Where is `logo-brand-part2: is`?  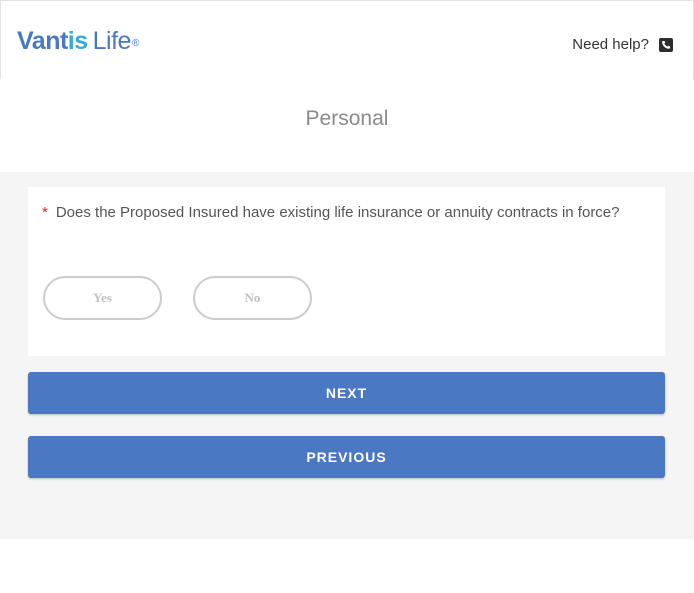
logo-brand-part2: is is located at coordinates (77, 41).